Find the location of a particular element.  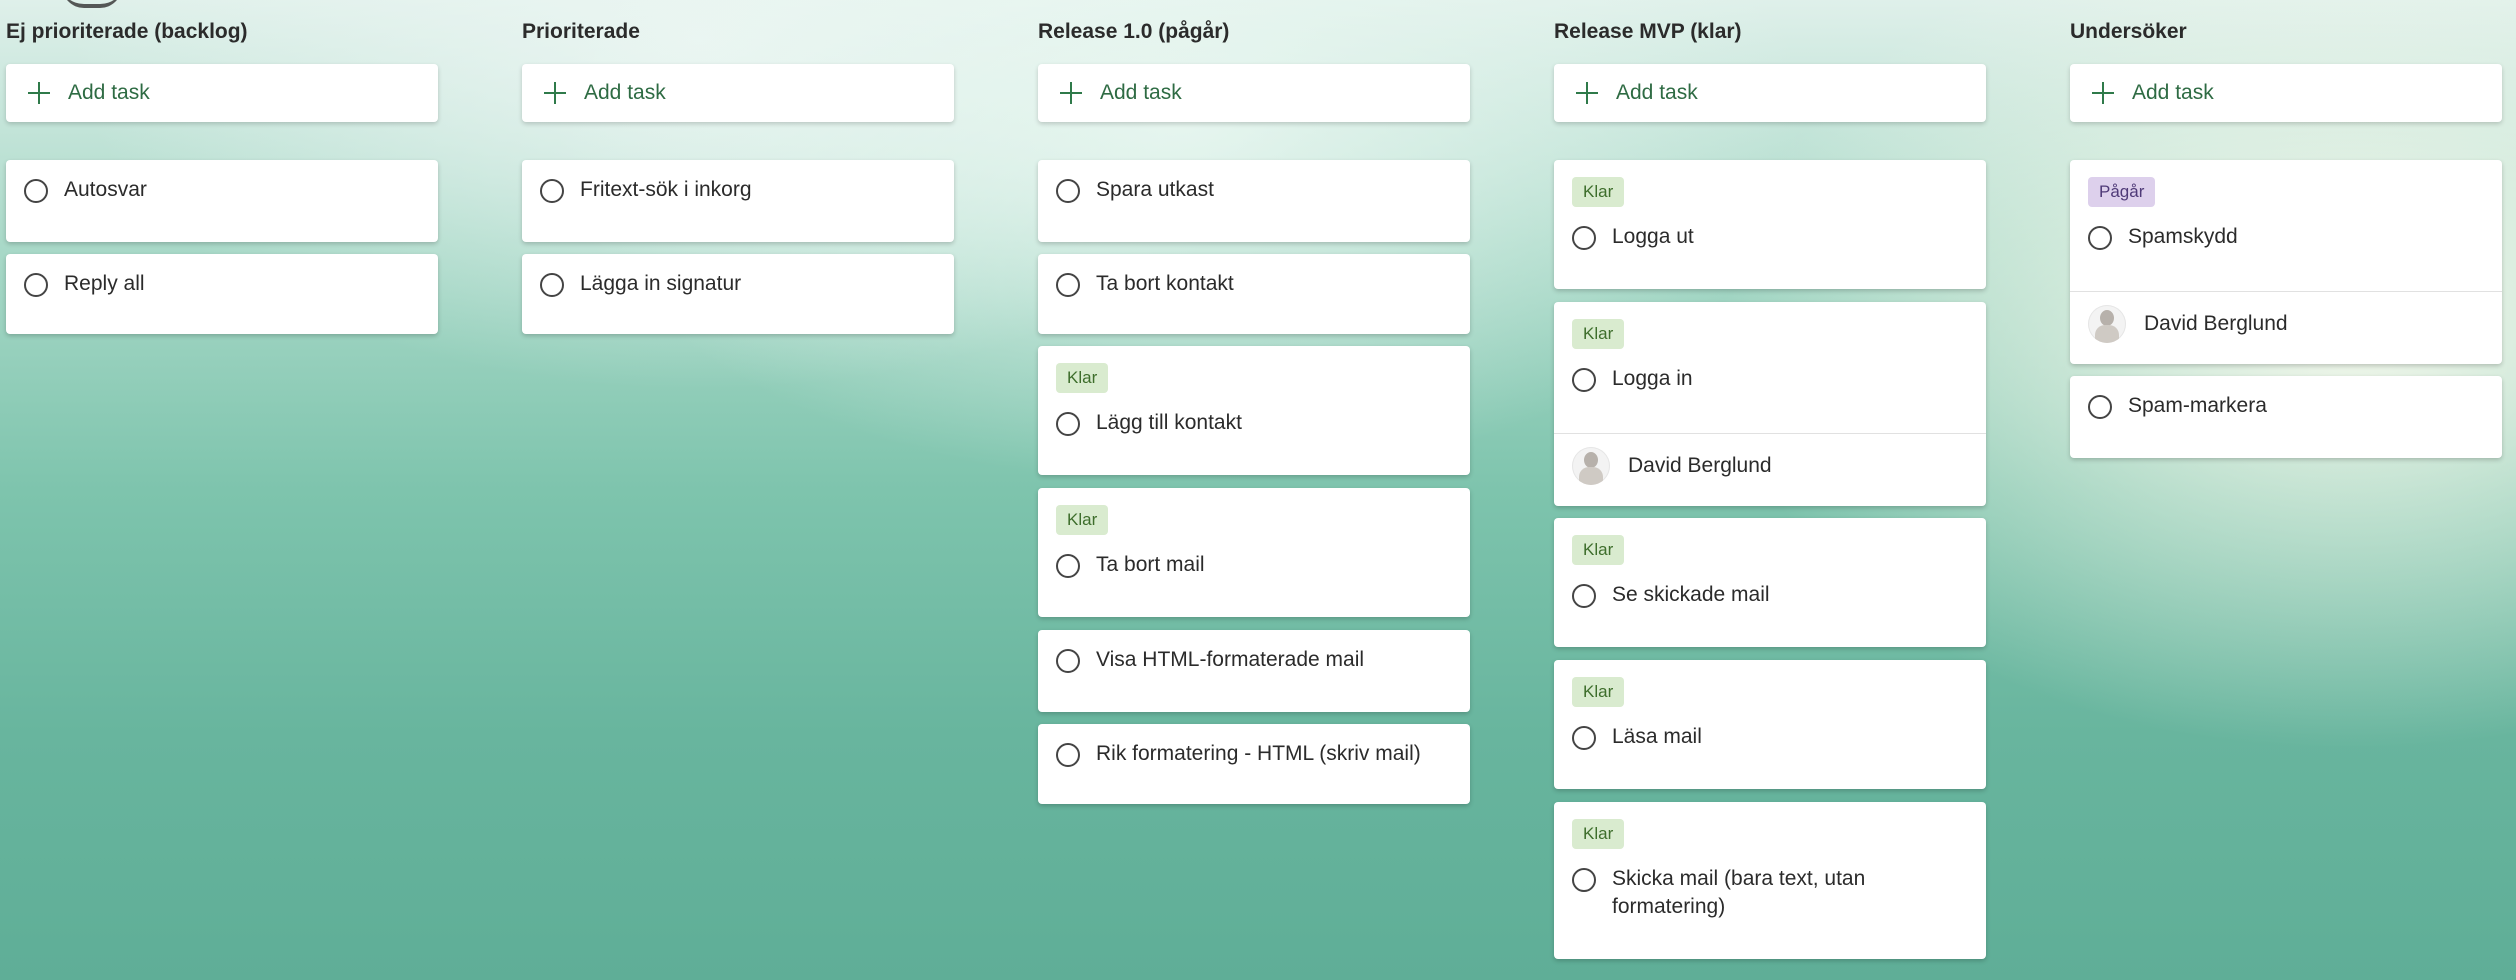

task-title: Ta bort mail is located at coordinates (1150, 564).